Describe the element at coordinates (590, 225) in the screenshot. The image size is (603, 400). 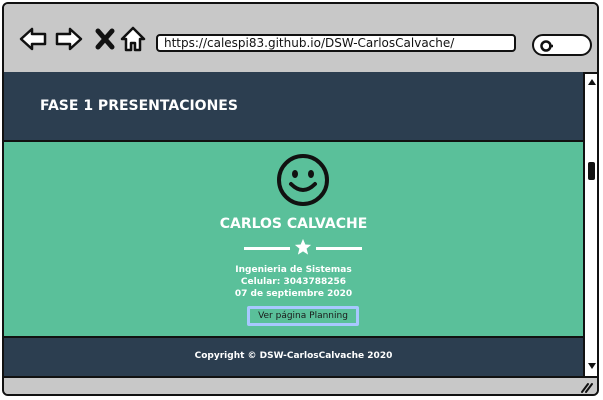
I see `vertical-scrollbar` at that location.